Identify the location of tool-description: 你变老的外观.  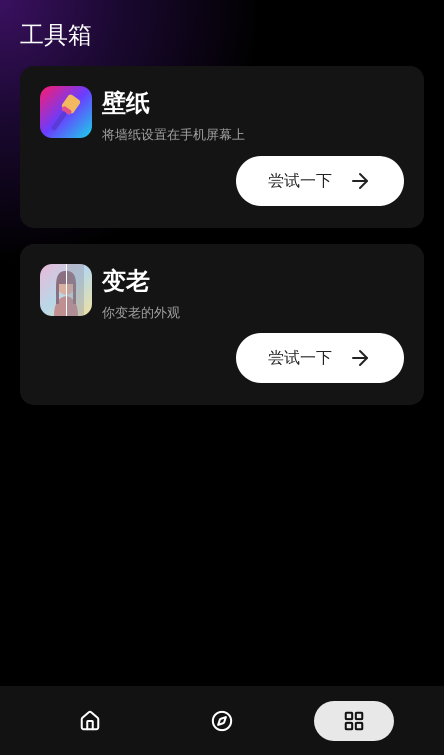
(141, 313).